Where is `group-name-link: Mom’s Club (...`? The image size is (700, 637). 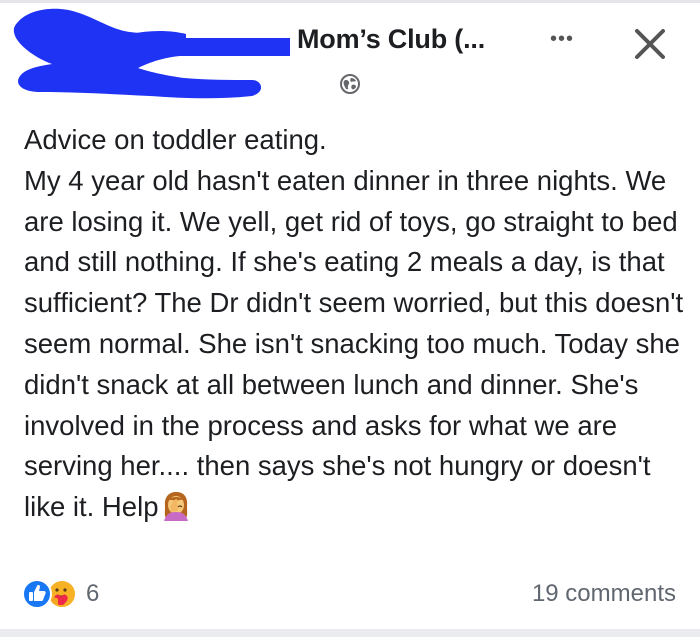
group-name-link: Mom’s Club (... is located at coordinates (391, 39).